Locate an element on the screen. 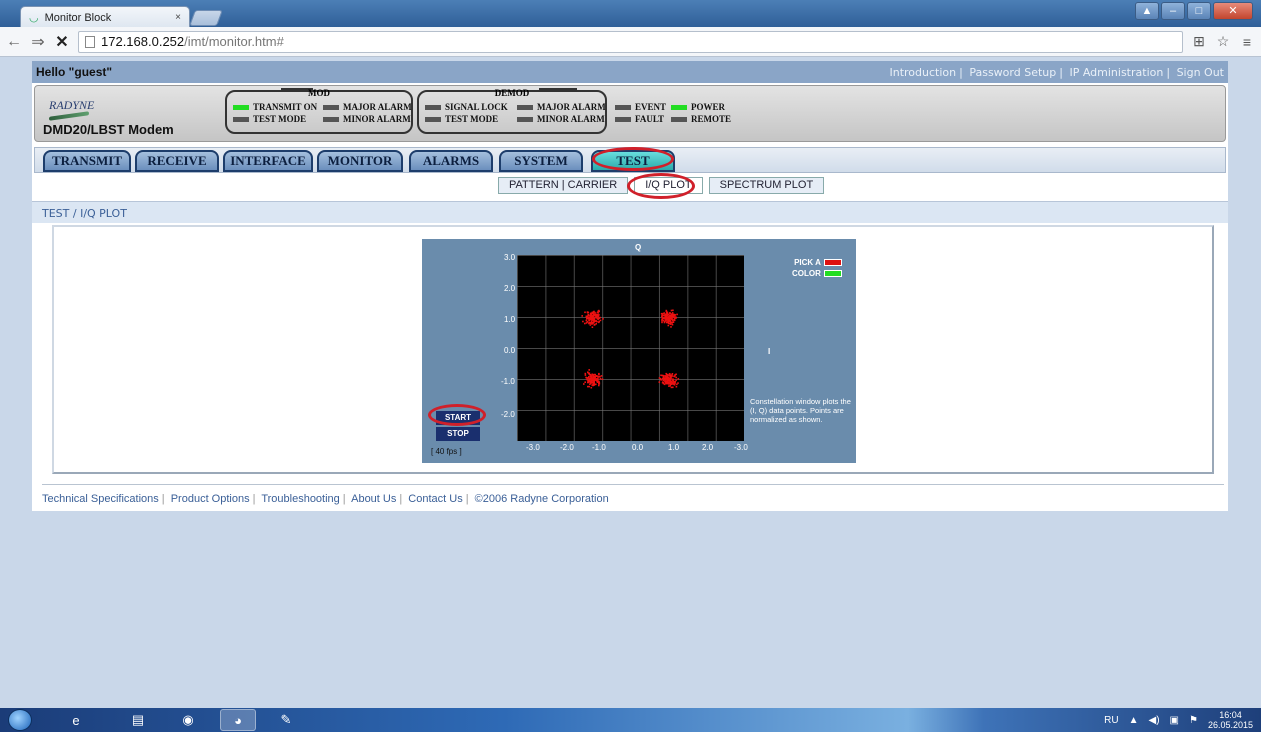 The height and width of the screenshot is (732, 1261). close-button: ✕ is located at coordinates (1233, 11).